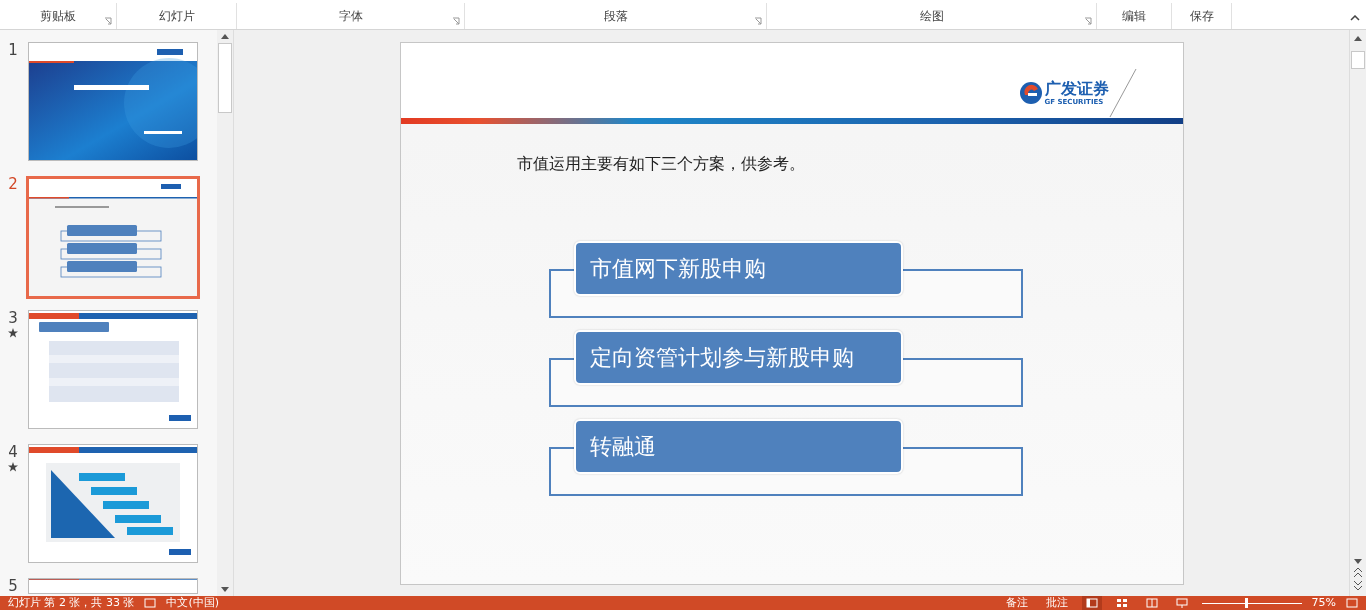 The image size is (1366, 610). I want to click on slide-number: 4, so click(13, 452).